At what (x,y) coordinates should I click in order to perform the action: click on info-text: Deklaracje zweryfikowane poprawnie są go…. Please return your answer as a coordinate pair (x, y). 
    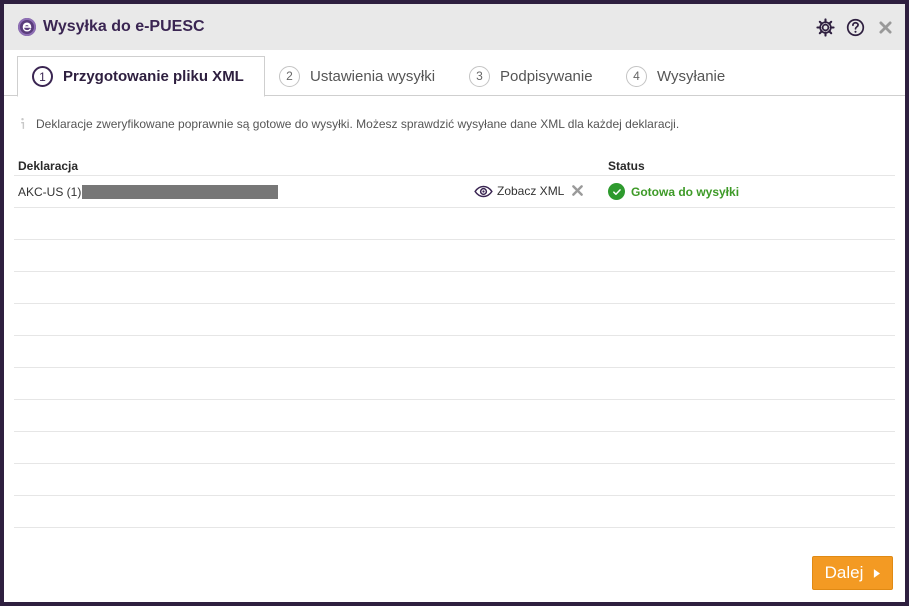
    Looking at the image, I should click on (358, 124).